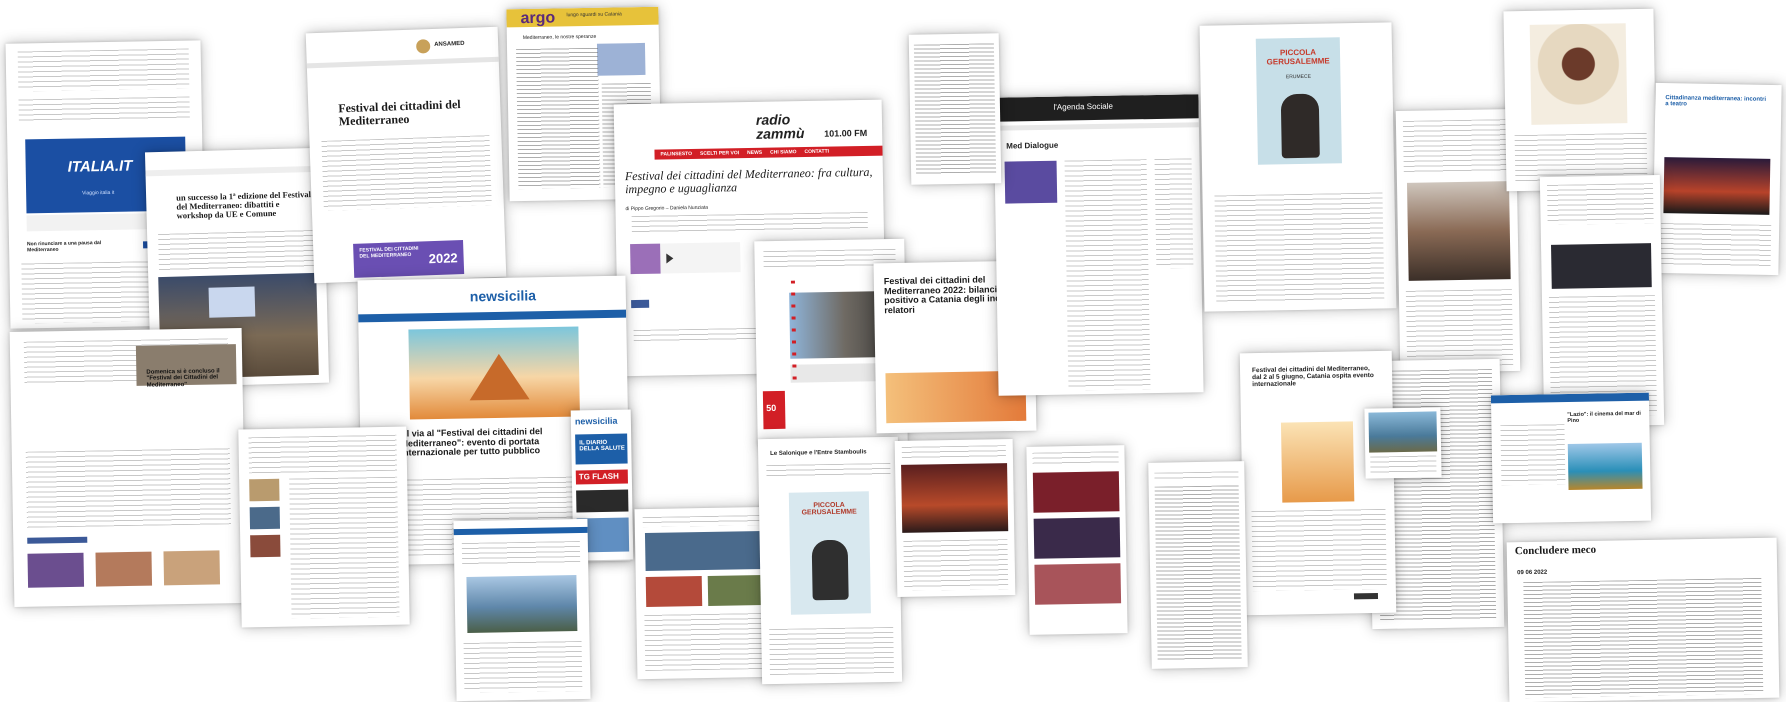 This screenshot has width=1786, height=702. I want to click on agenda-brand: l'Agenda Sociale, so click(1083, 106).